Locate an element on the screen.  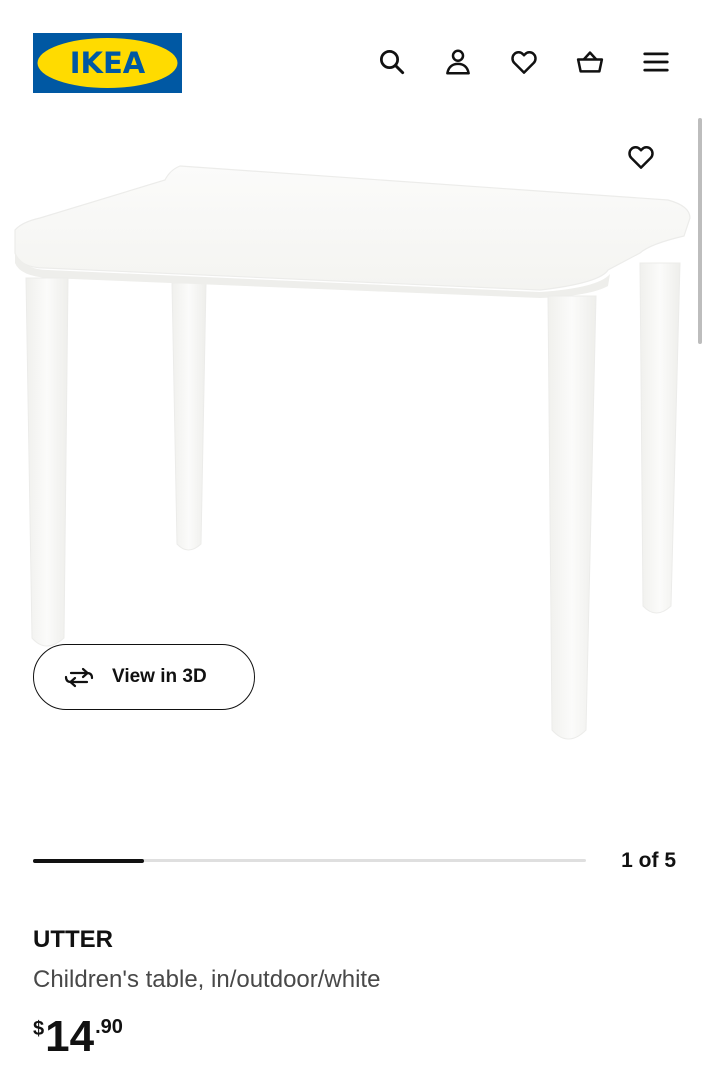
ikea-logo: IKEA is located at coordinates (107, 63).